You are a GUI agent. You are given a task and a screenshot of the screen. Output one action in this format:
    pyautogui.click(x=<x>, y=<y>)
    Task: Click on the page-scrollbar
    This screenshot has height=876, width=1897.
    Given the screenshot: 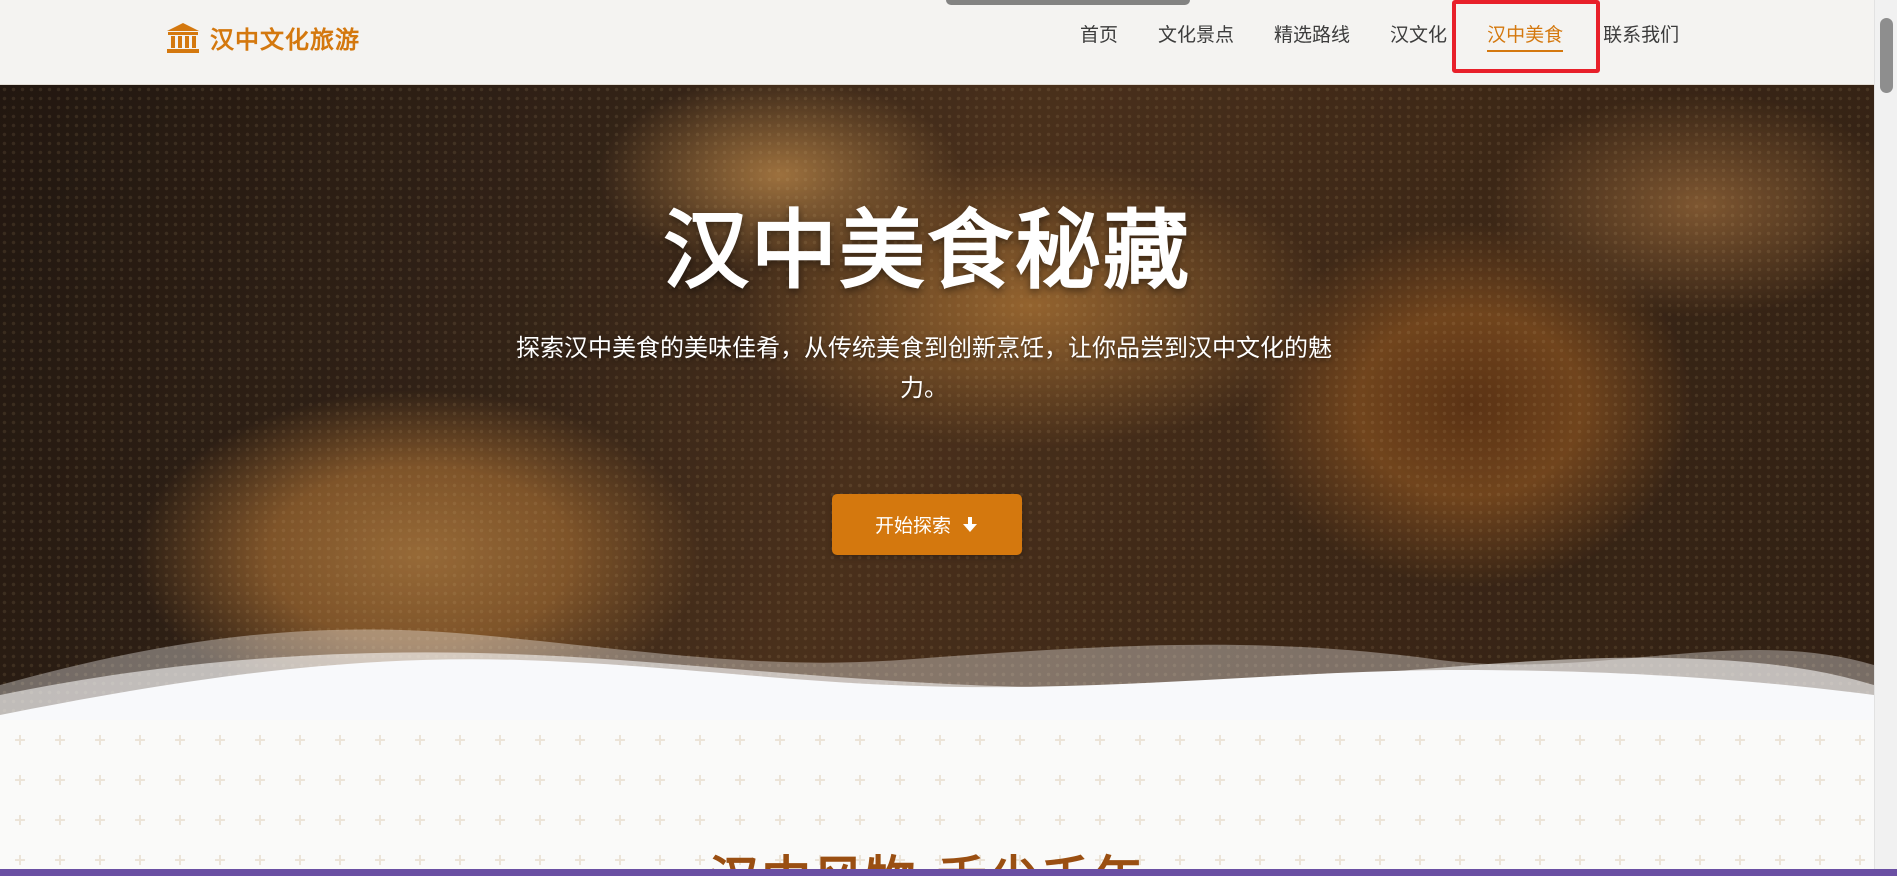 What is the action you would take?
    pyautogui.click(x=1885, y=438)
    